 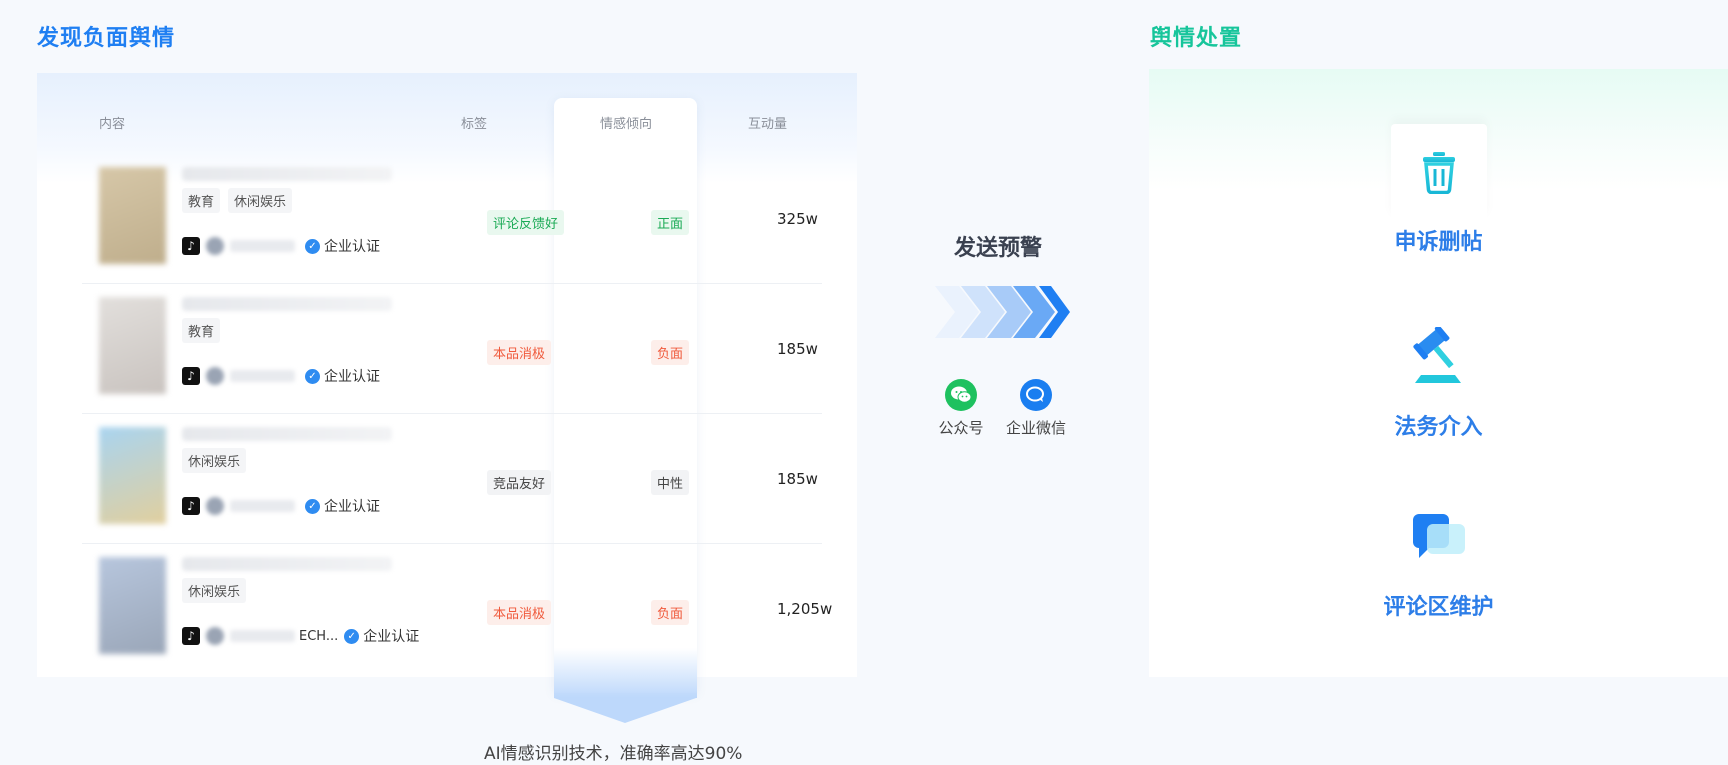 What do you see at coordinates (452, 219) in the screenshot?
I see `table-row: 教育 休闲娱乐 ♪ ✓ 企业认证 评论反馈好 正面 325w` at bounding box center [452, 219].